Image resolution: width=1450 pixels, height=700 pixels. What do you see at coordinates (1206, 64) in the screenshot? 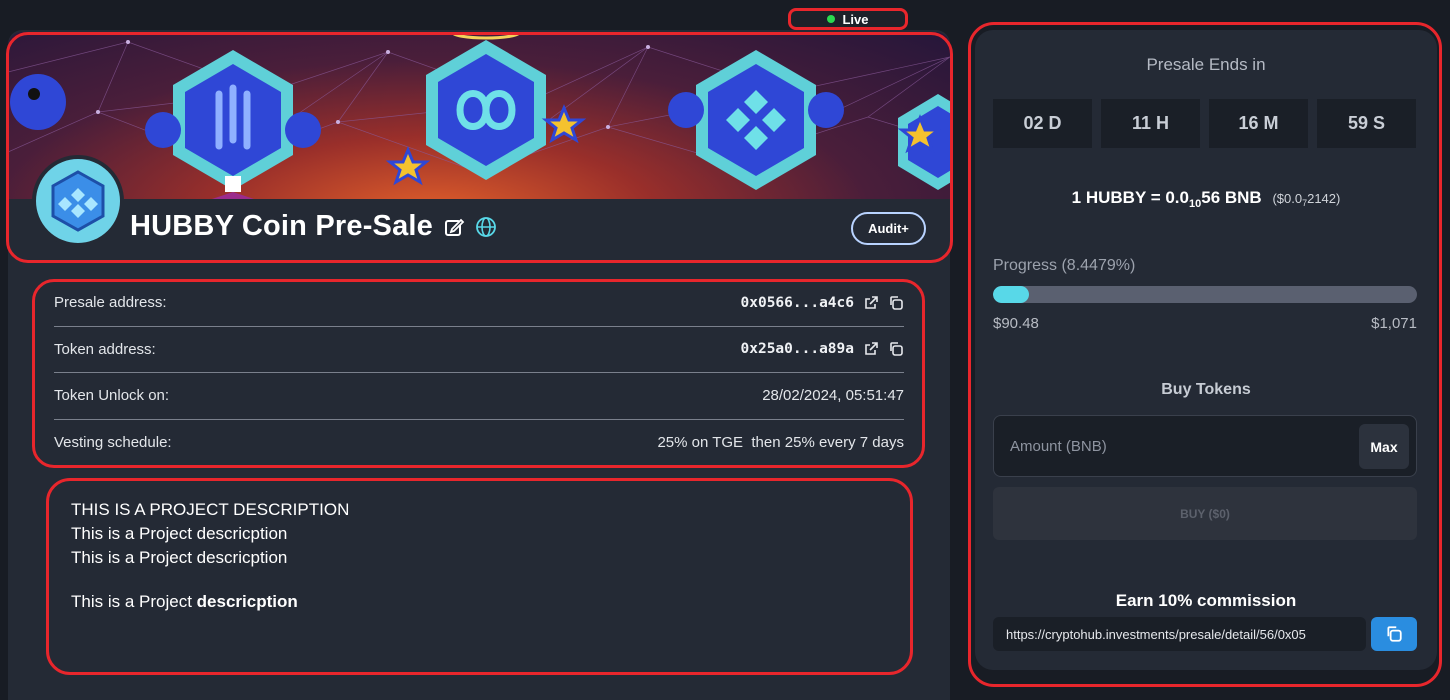
I see `presale-ends-label: Presale Ends in` at bounding box center [1206, 64].